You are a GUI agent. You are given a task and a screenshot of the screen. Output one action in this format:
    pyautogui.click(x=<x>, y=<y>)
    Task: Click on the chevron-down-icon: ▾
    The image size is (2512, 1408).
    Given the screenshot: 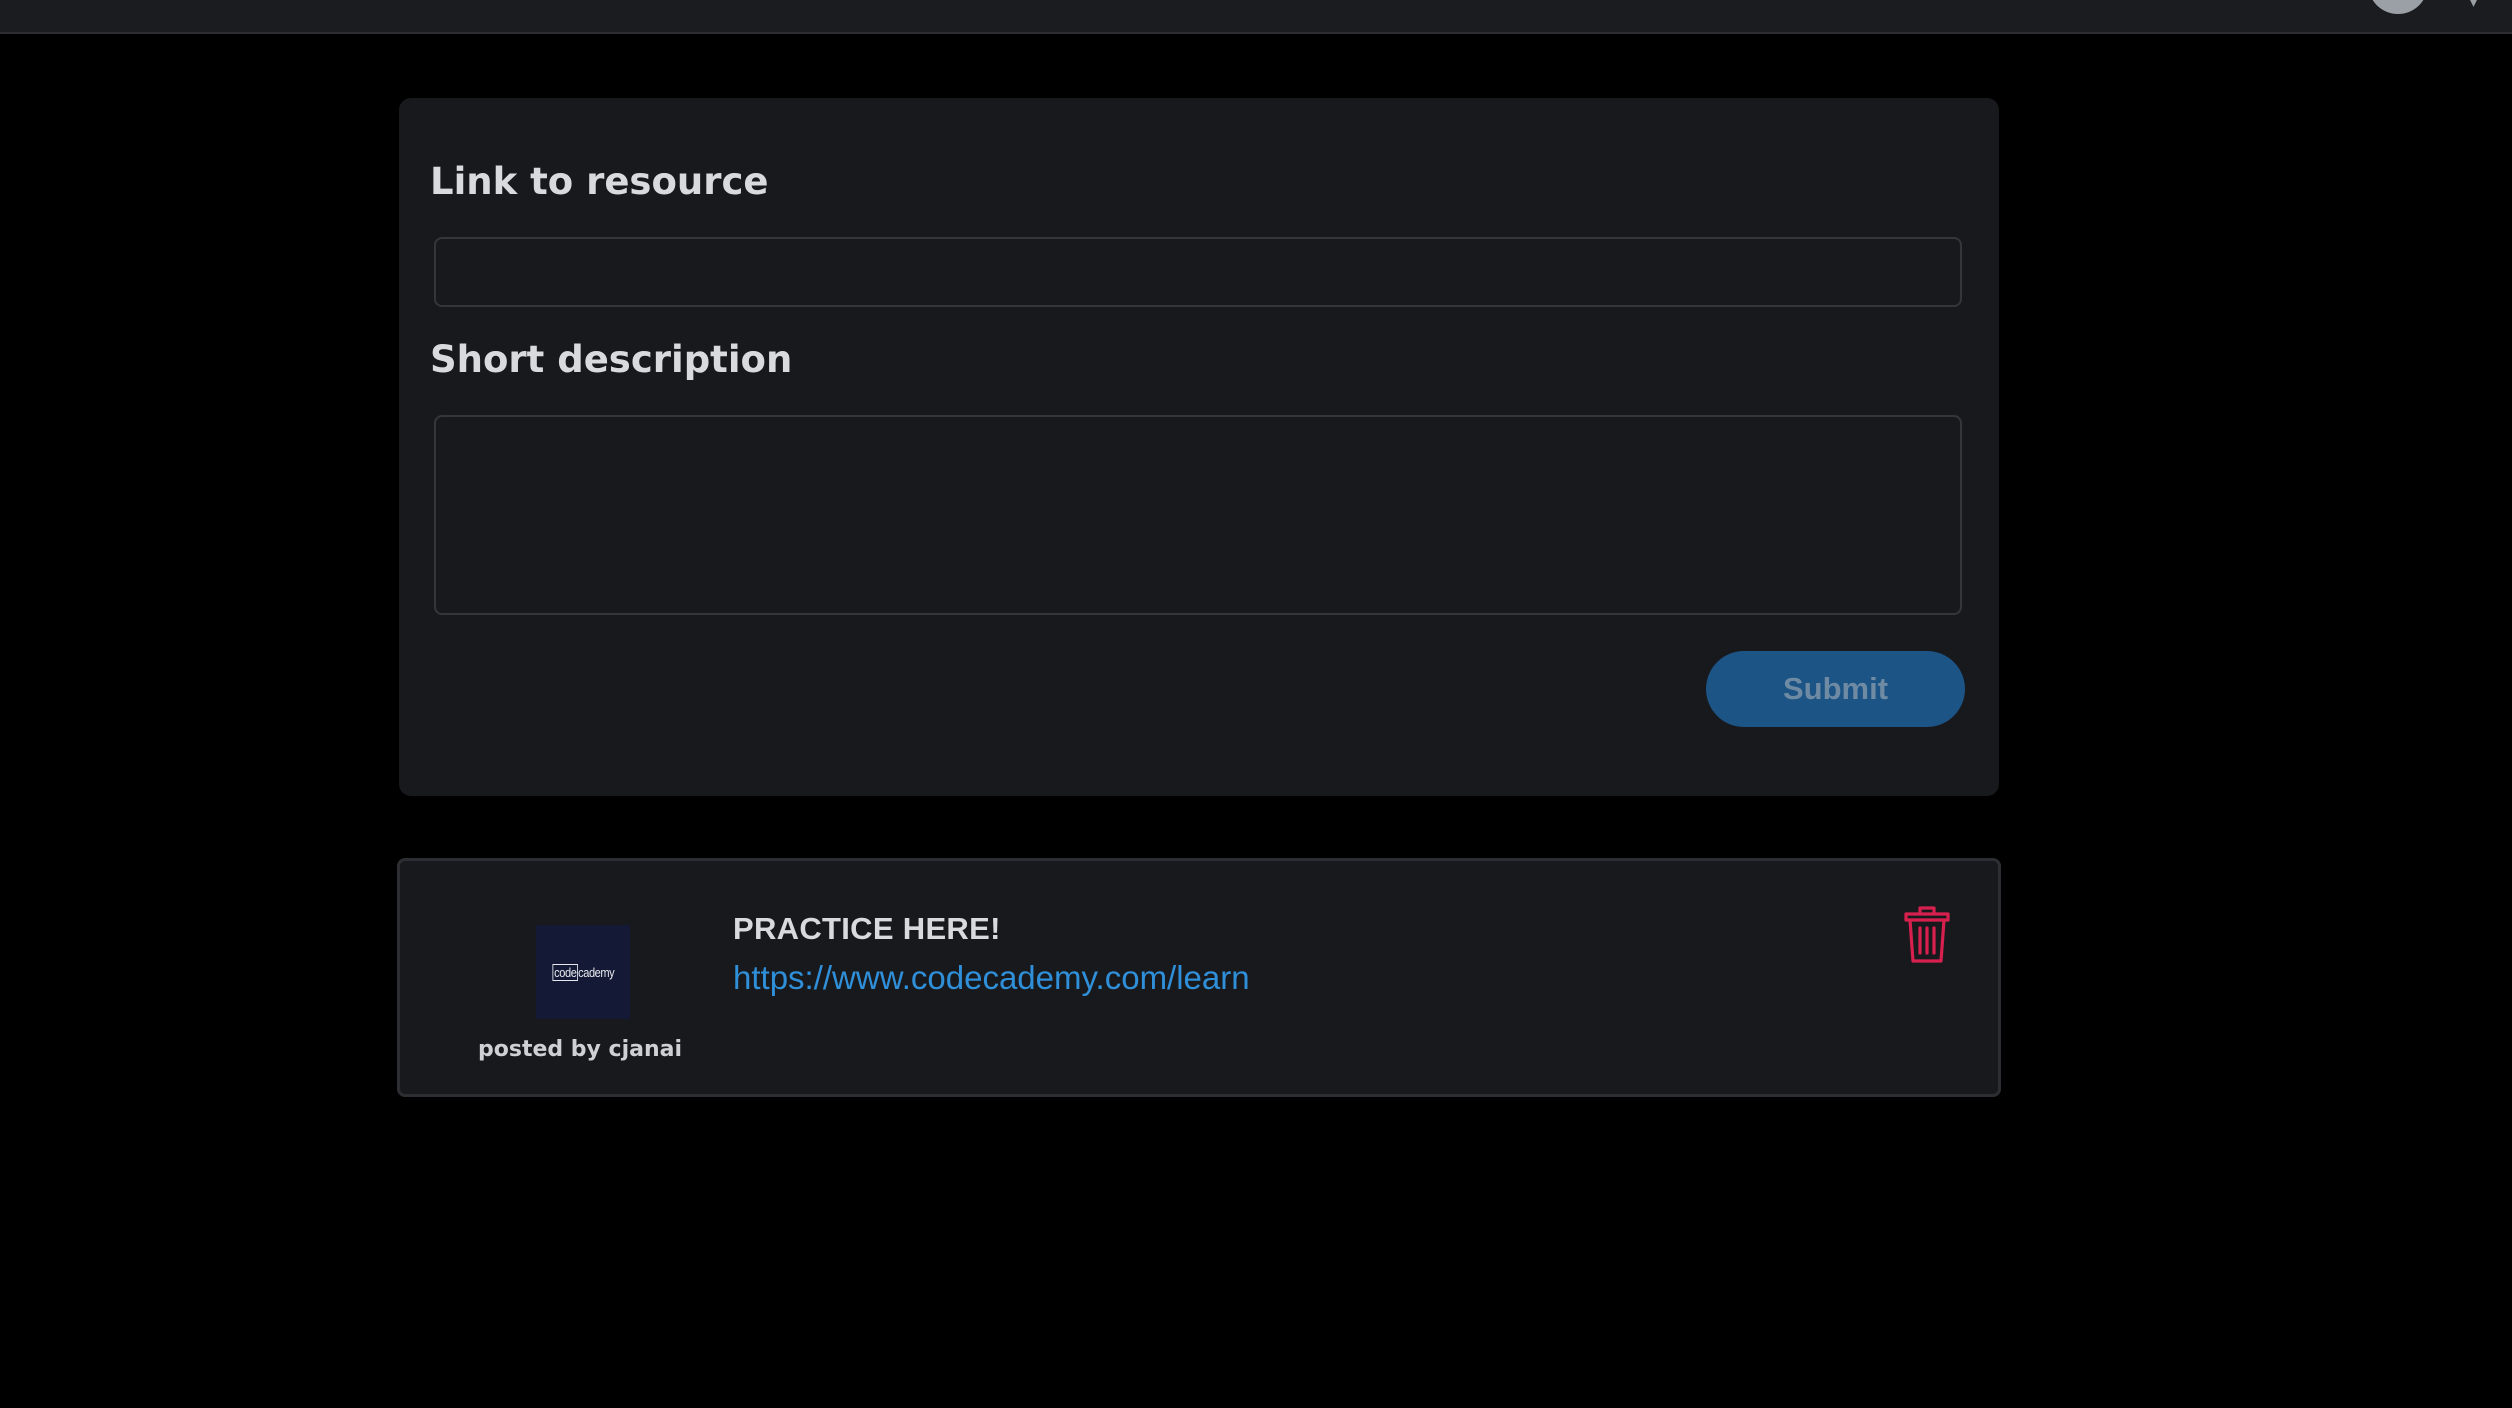 What is the action you would take?
    pyautogui.click(x=2477, y=4)
    